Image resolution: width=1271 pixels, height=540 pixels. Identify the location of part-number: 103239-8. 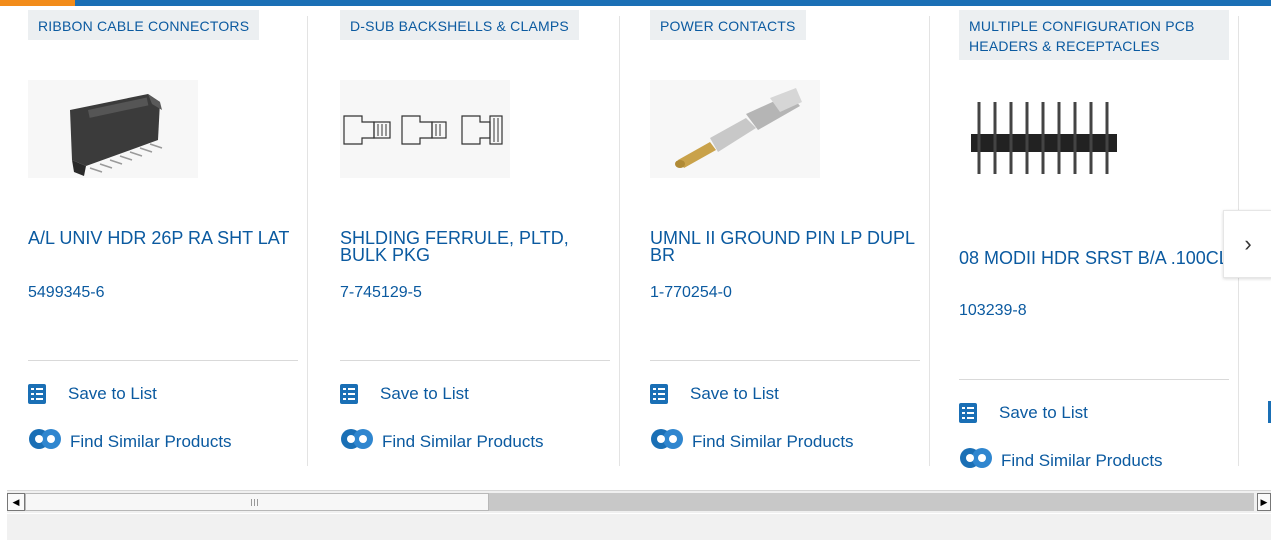
(993, 311).